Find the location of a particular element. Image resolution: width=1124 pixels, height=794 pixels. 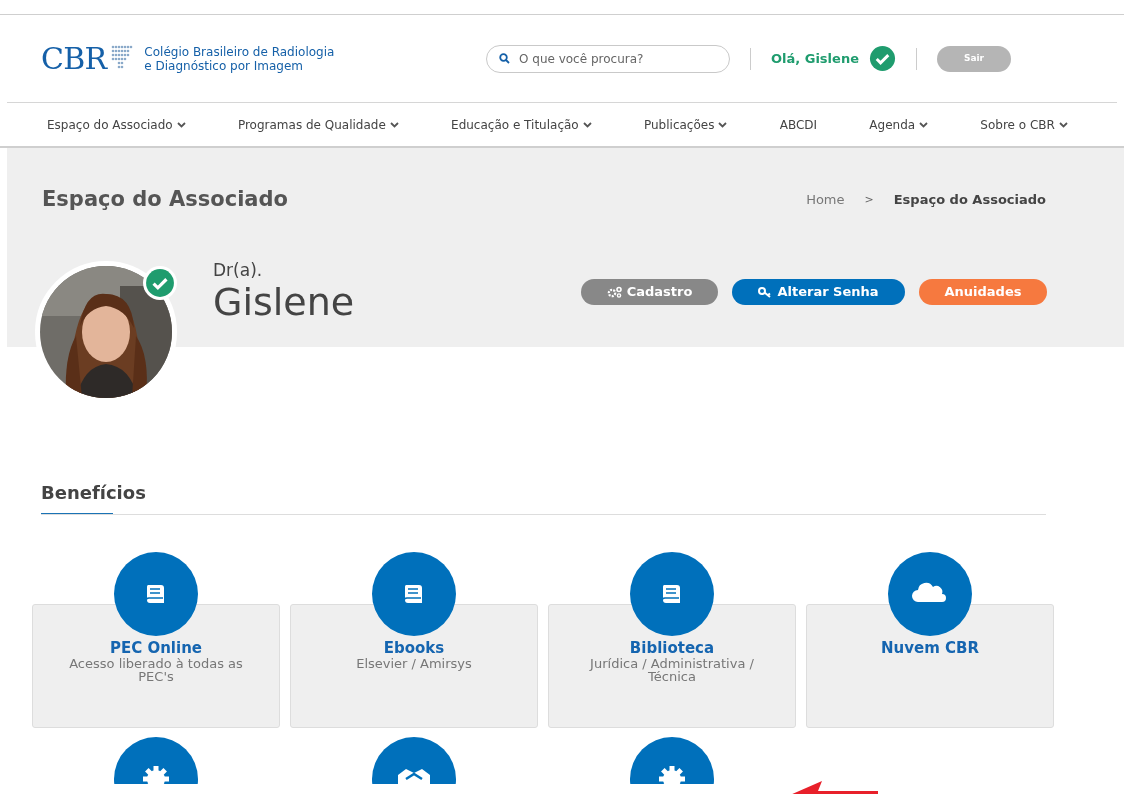

benefit-card: Biblioteca Jurídica / Administrativa / Técnica is located at coordinates (672, 666).